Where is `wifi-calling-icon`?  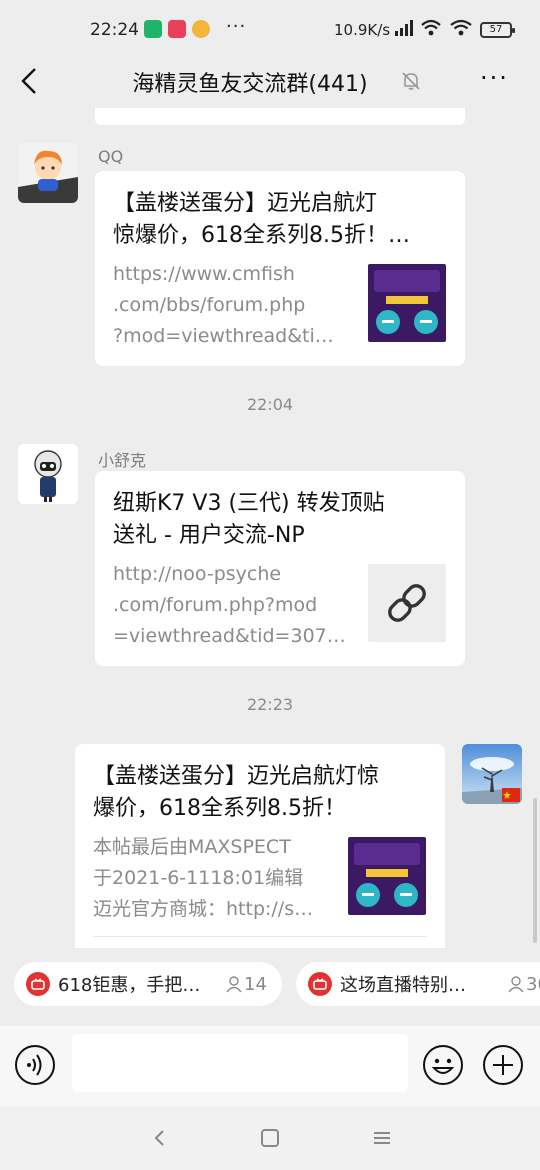 wifi-calling-icon is located at coordinates (431, 27).